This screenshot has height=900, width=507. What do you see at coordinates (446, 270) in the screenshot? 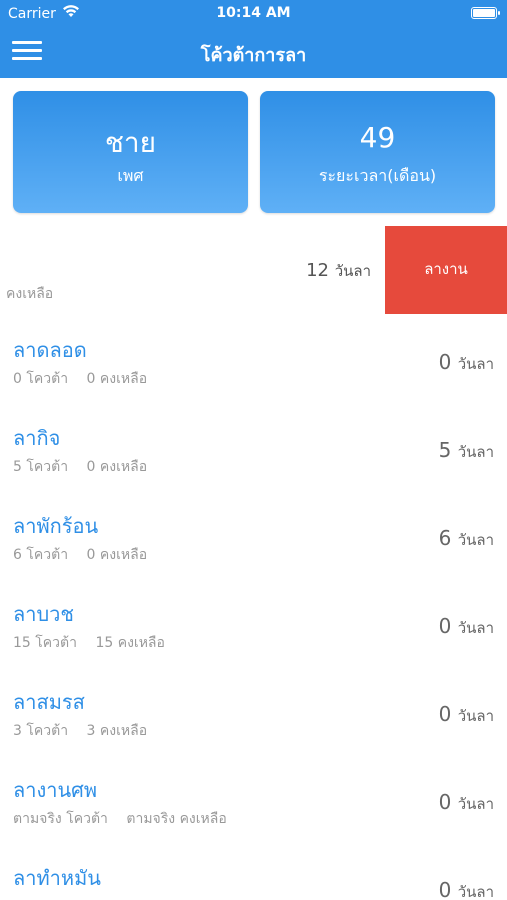
I see `request-leave-button: ลางาน` at bounding box center [446, 270].